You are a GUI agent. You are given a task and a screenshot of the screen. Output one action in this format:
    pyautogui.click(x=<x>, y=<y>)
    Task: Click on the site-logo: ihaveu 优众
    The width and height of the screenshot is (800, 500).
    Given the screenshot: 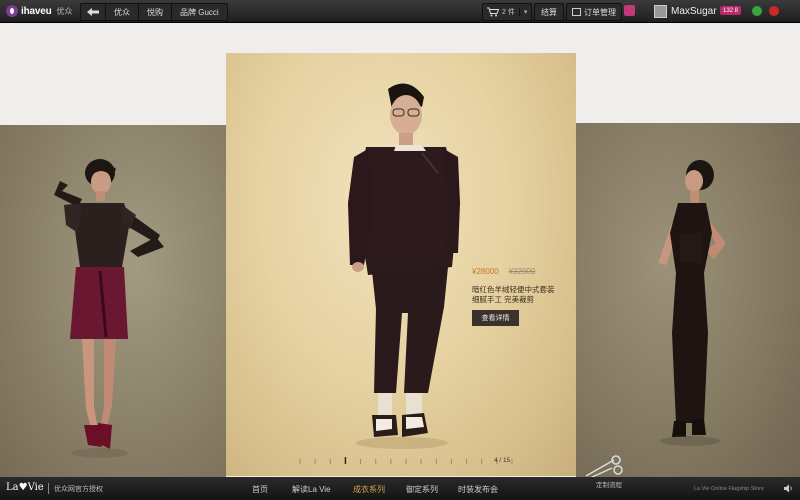 What is the action you would take?
    pyautogui.click(x=39, y=11)
    